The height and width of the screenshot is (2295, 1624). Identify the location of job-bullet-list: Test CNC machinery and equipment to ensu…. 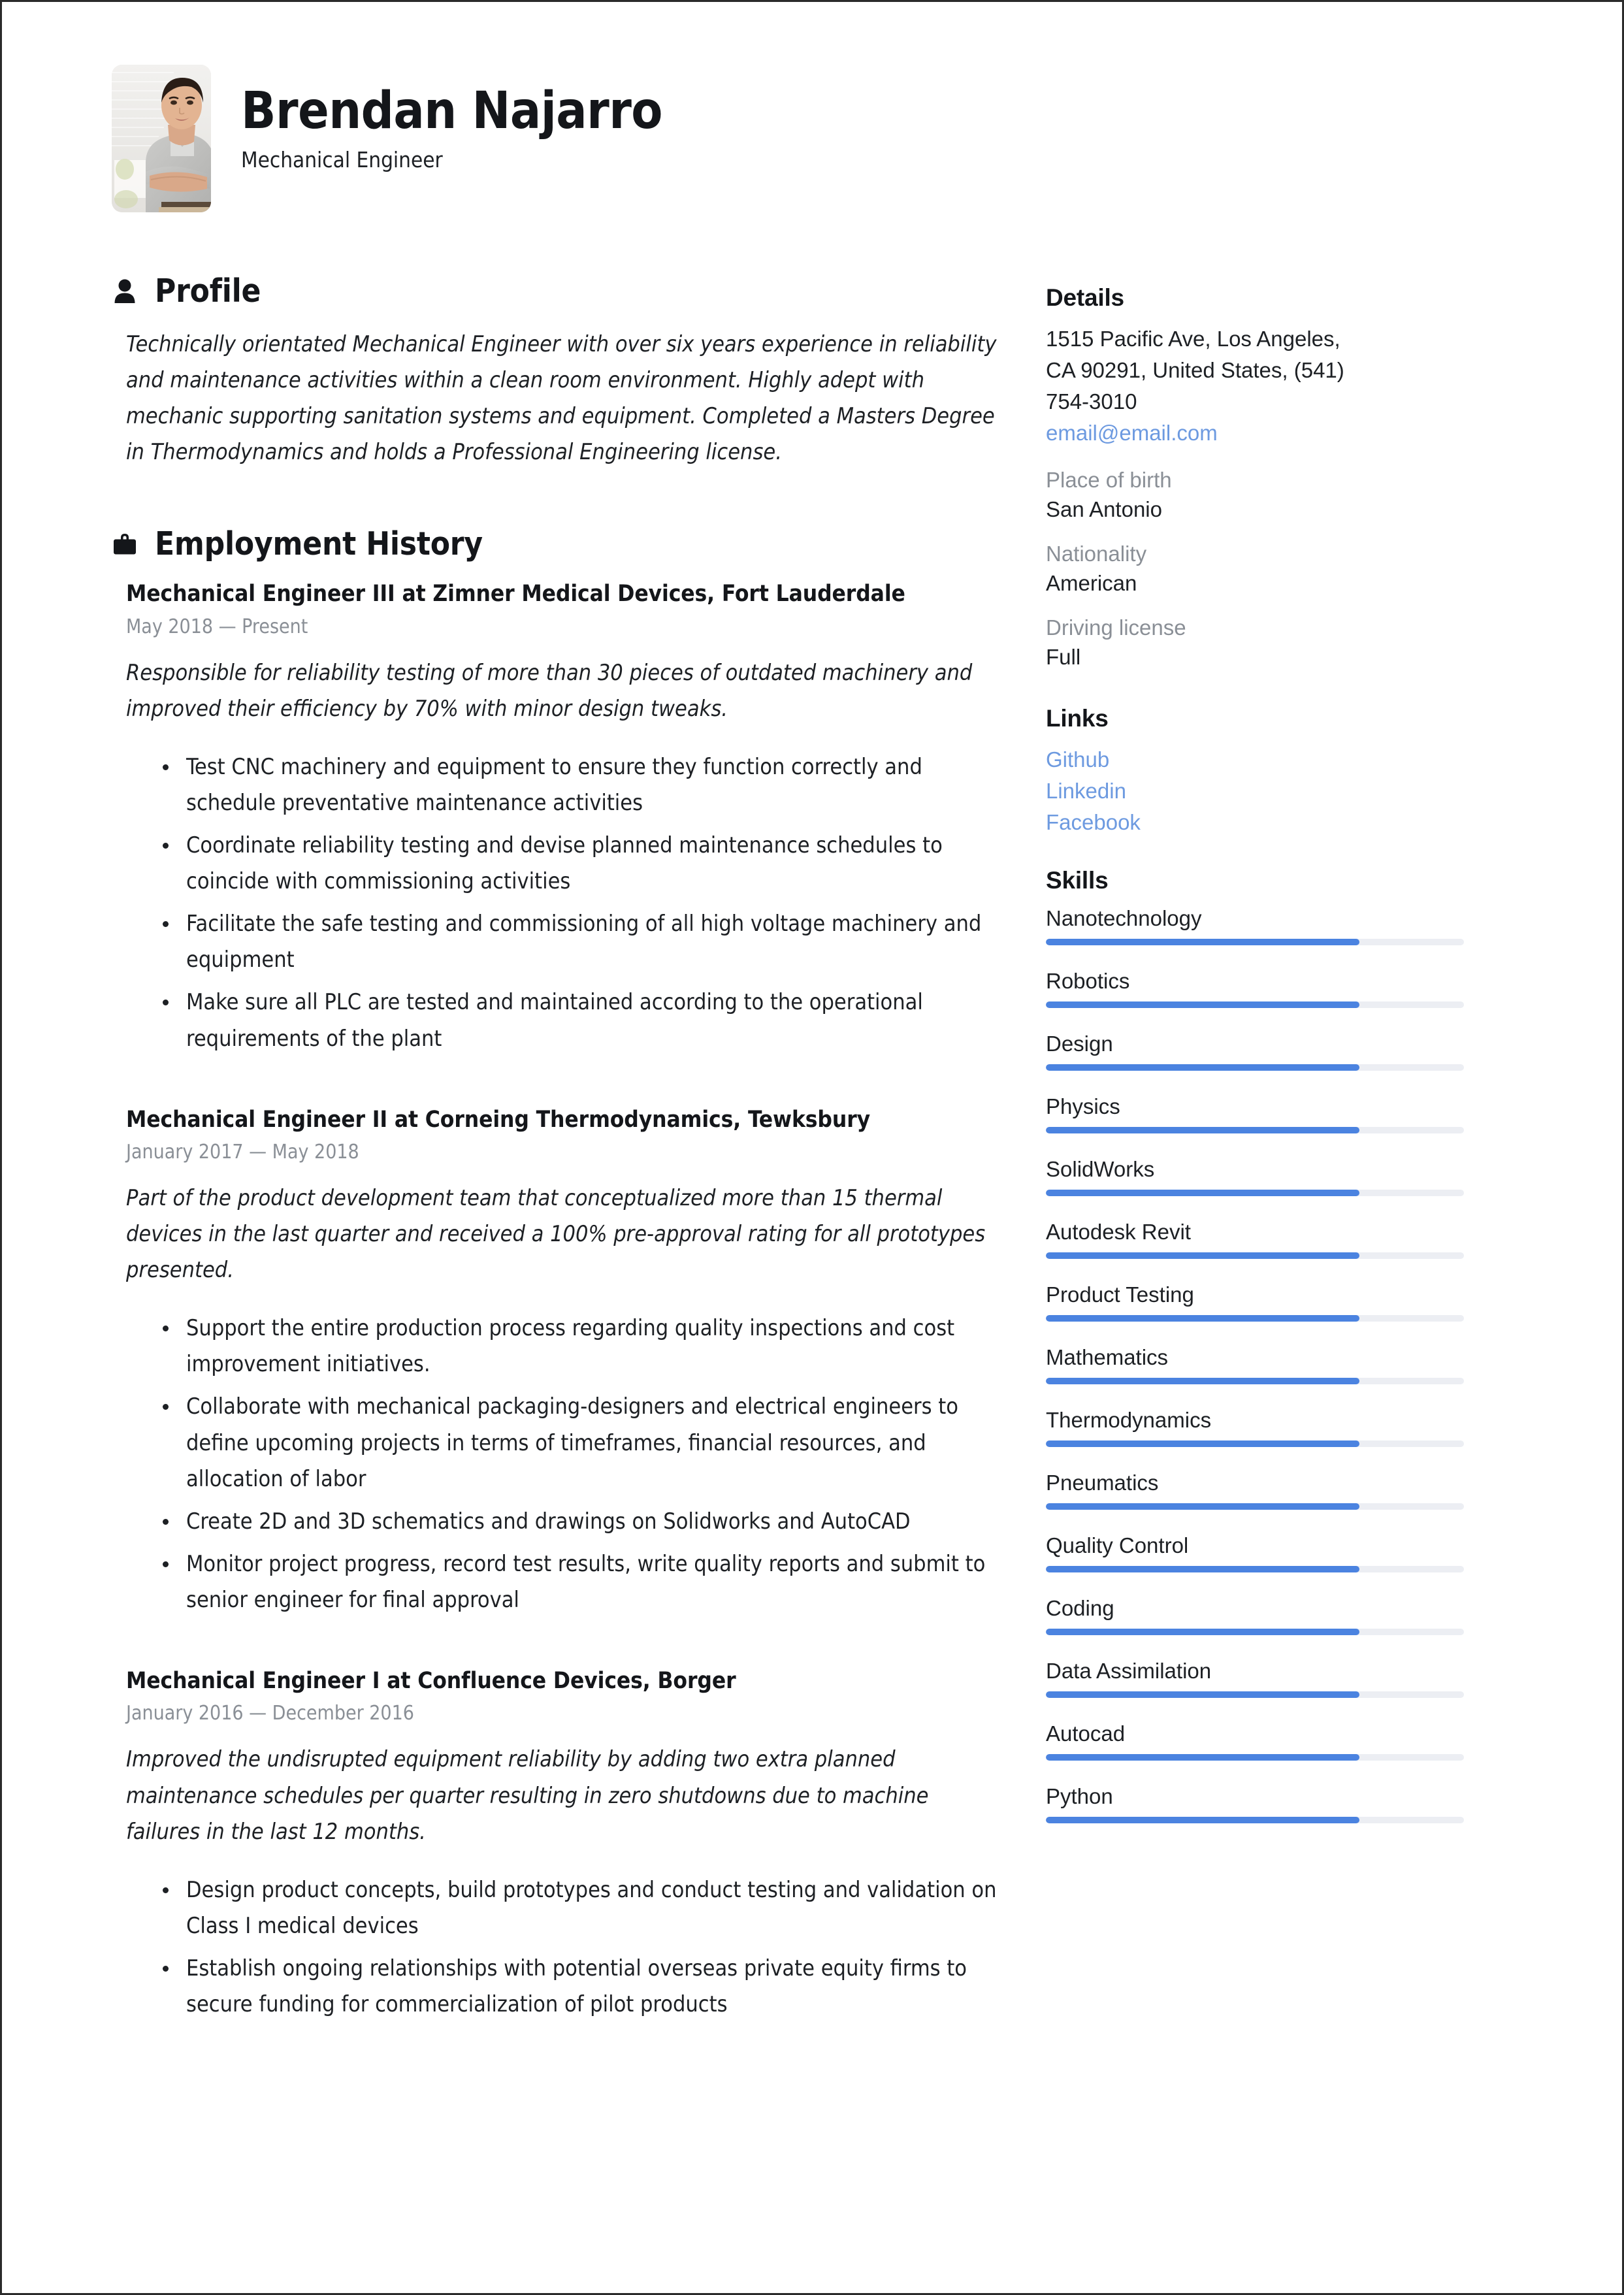
(566, 903).